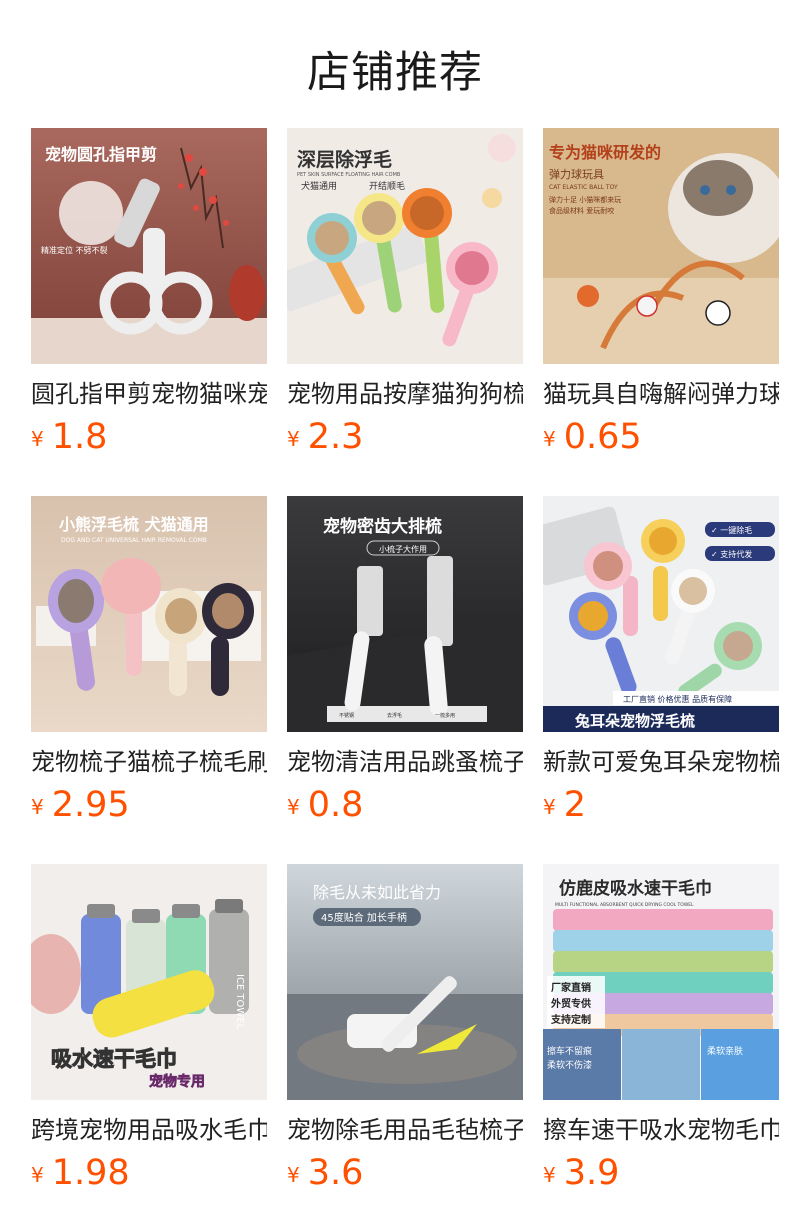 Image resolution: width=790 pixels, height=1232 pixels. What do you see at coordinates (570, 1019) in the screenshot?
I see `image-caption: 支持定制` at bounding box center [570, 1019].